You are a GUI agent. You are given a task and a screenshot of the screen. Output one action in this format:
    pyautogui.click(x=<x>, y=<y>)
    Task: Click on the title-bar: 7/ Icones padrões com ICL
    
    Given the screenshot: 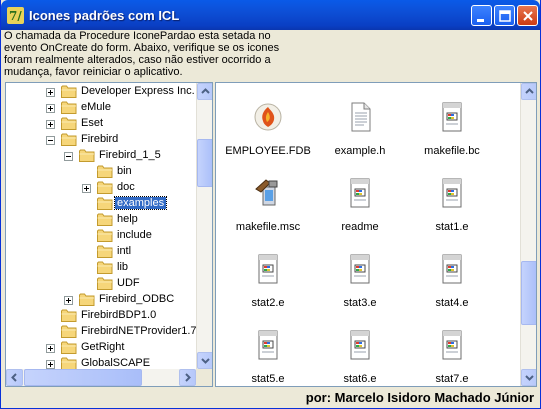 What is the action you would take?
    pyautogui.click(x=270, y=15)
    